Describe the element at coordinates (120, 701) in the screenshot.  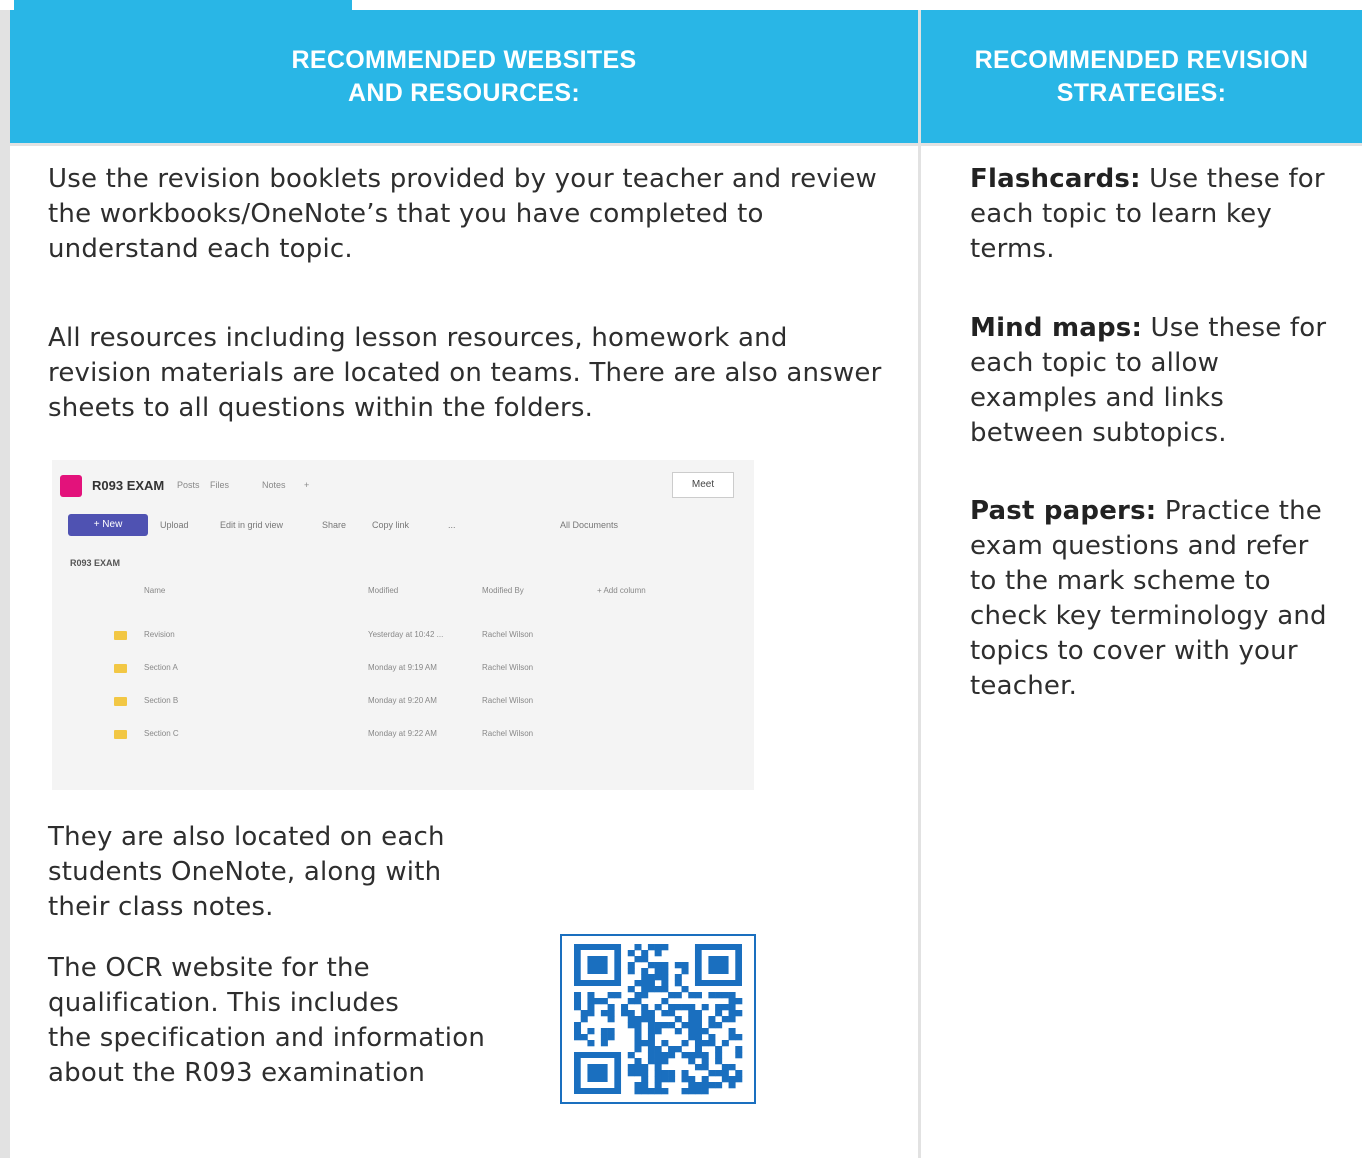
I see `folder-icon` at that location.